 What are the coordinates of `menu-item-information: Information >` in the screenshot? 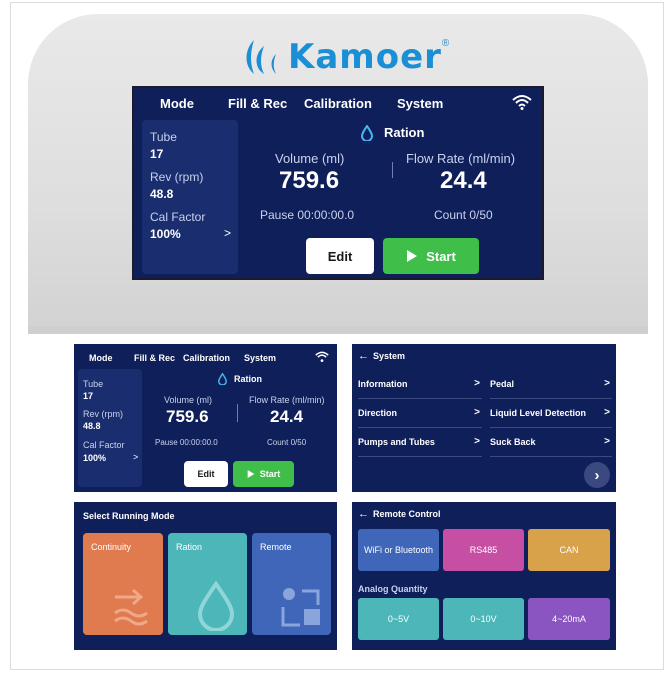 It's located at (420, 384).